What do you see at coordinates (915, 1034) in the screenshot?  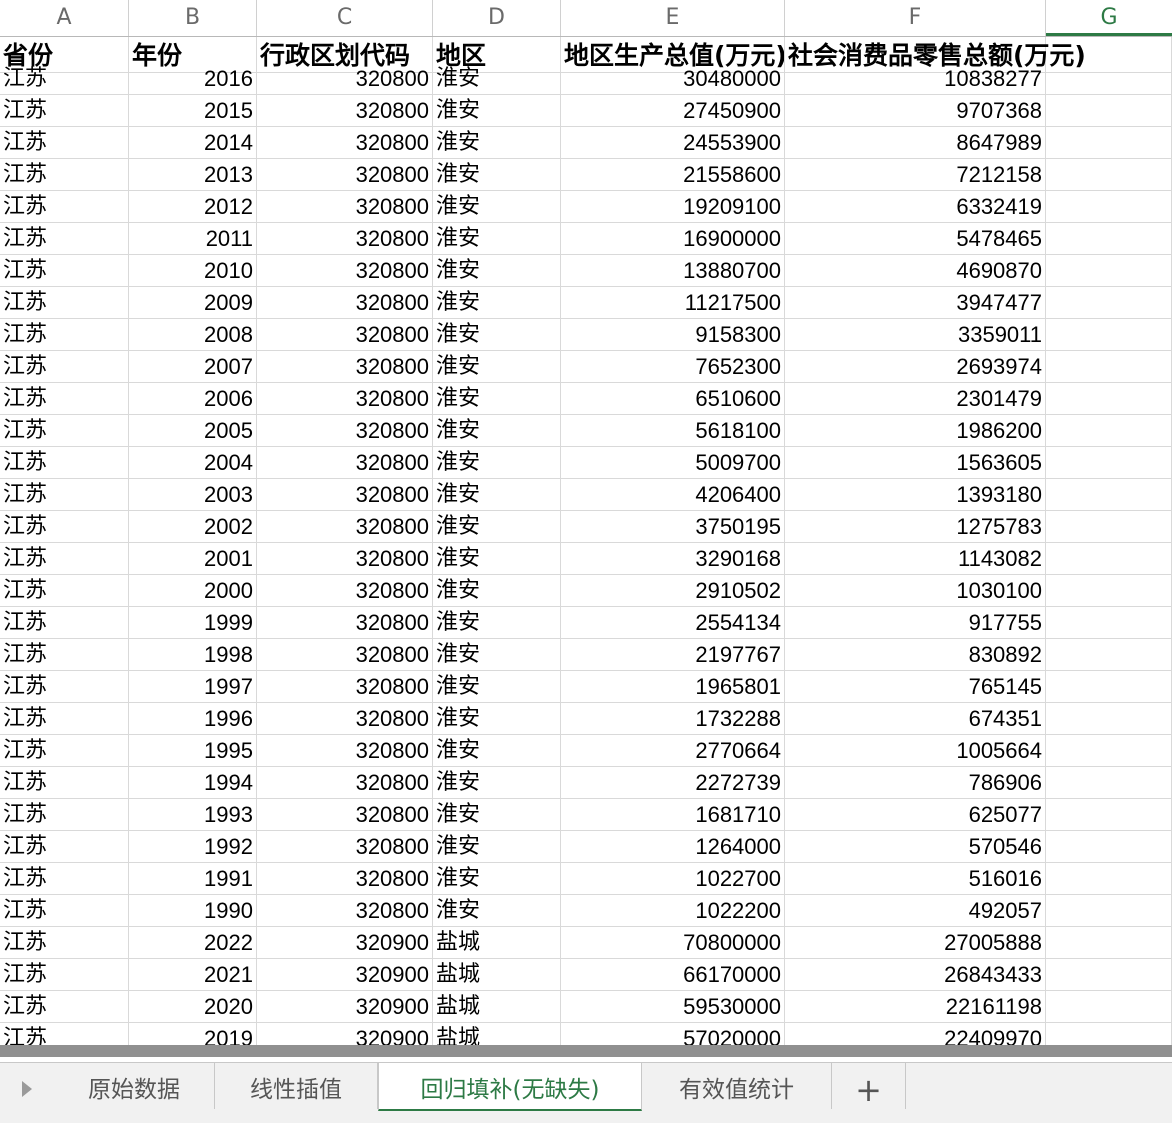 I see `cell-retail: 22409970` at bounding box center [915, 1034].